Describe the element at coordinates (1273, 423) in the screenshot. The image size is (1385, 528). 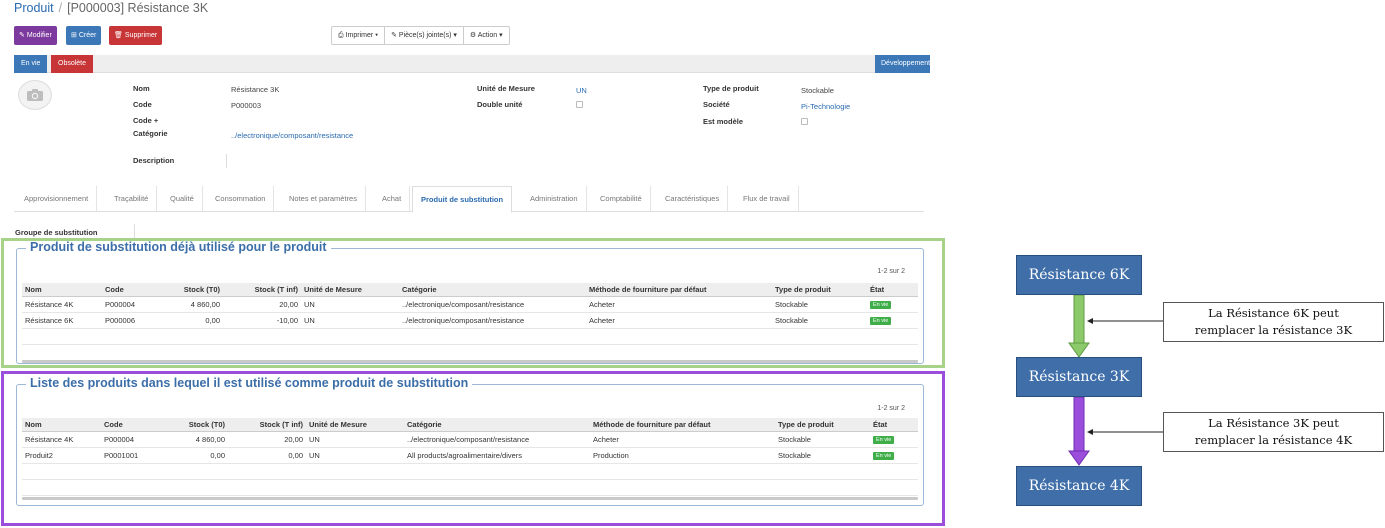
I see `note-line: La Résistance 3K peut` at that location.